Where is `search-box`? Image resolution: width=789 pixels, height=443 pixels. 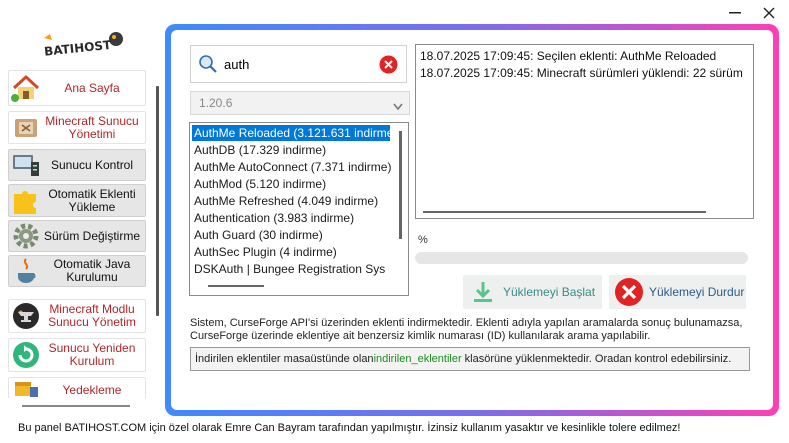 search-box is located at coordinates (298, 64).